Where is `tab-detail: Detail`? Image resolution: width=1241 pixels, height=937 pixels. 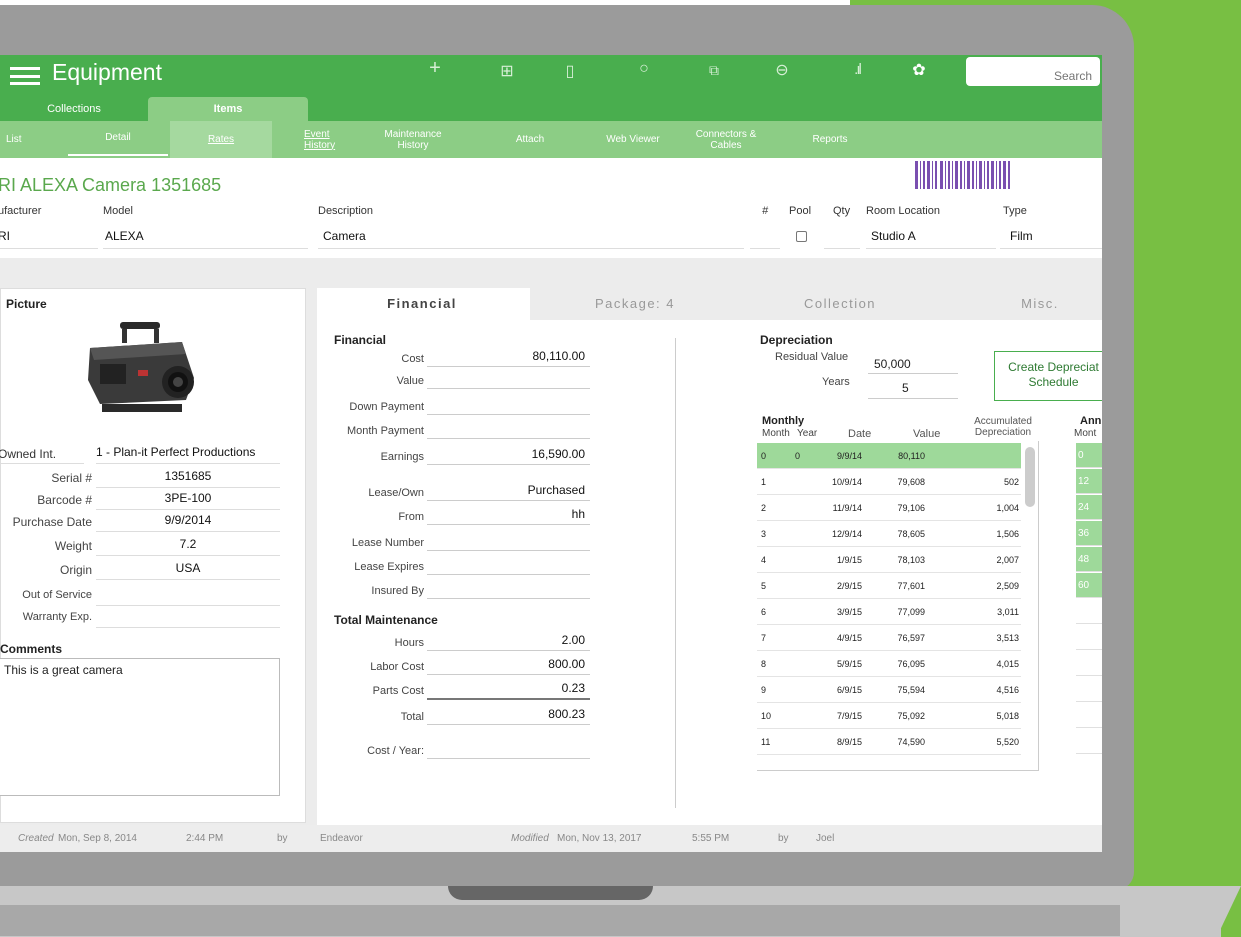
tab-detail: Detail is located at coordinates (118, 138).